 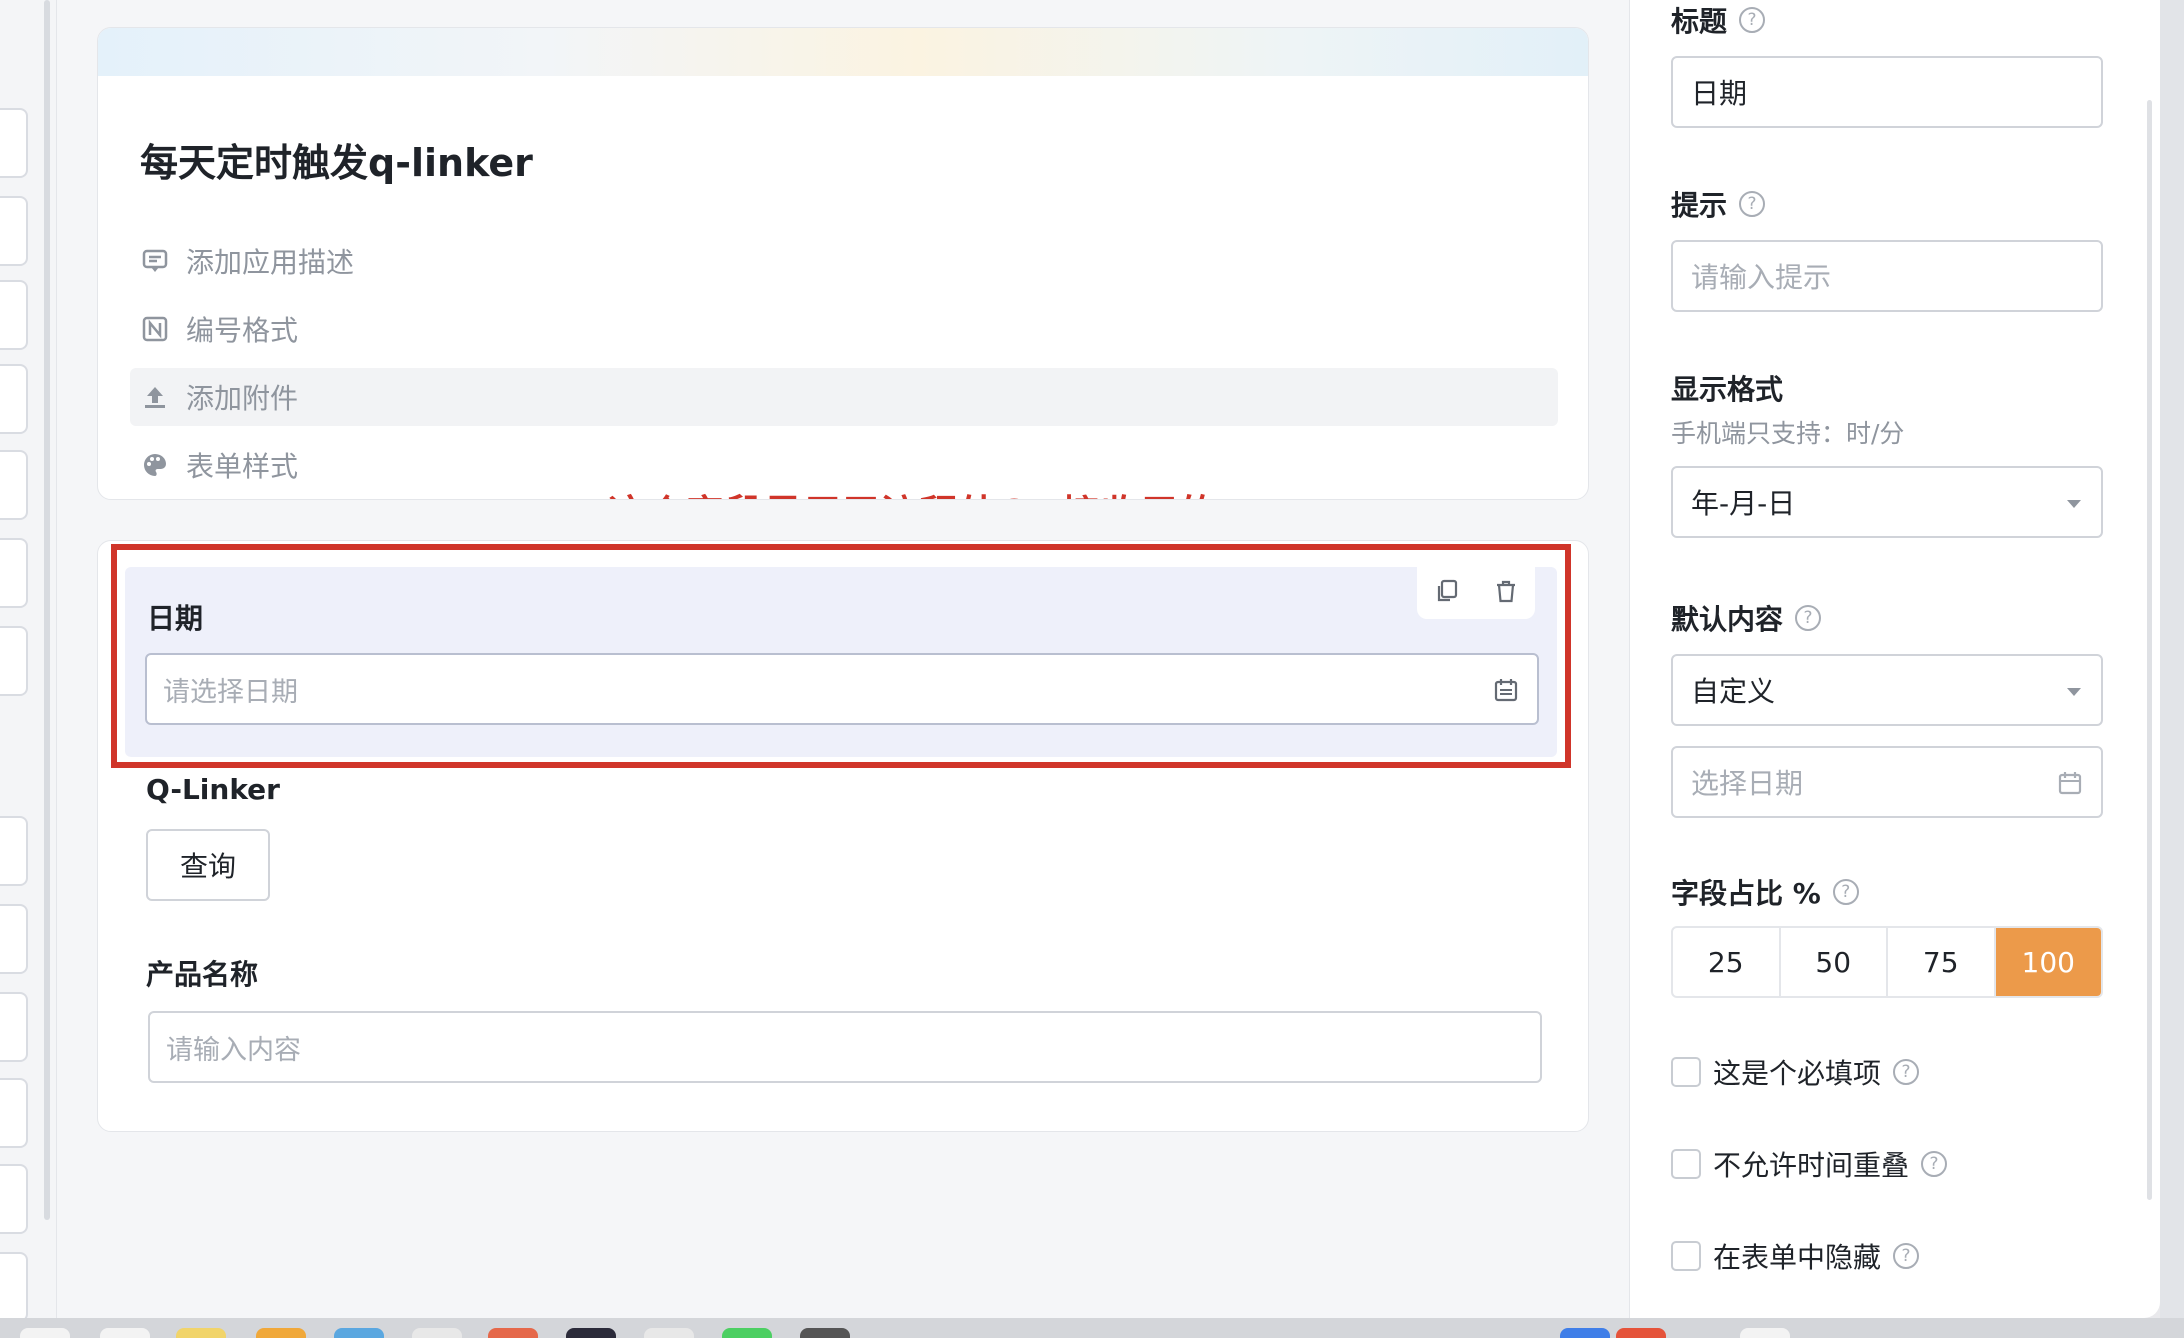 What do you see at coordinates (2048, 962) in the screenshot?
I see `ratio-option-100: 100` at bounding box center [2048, 962].